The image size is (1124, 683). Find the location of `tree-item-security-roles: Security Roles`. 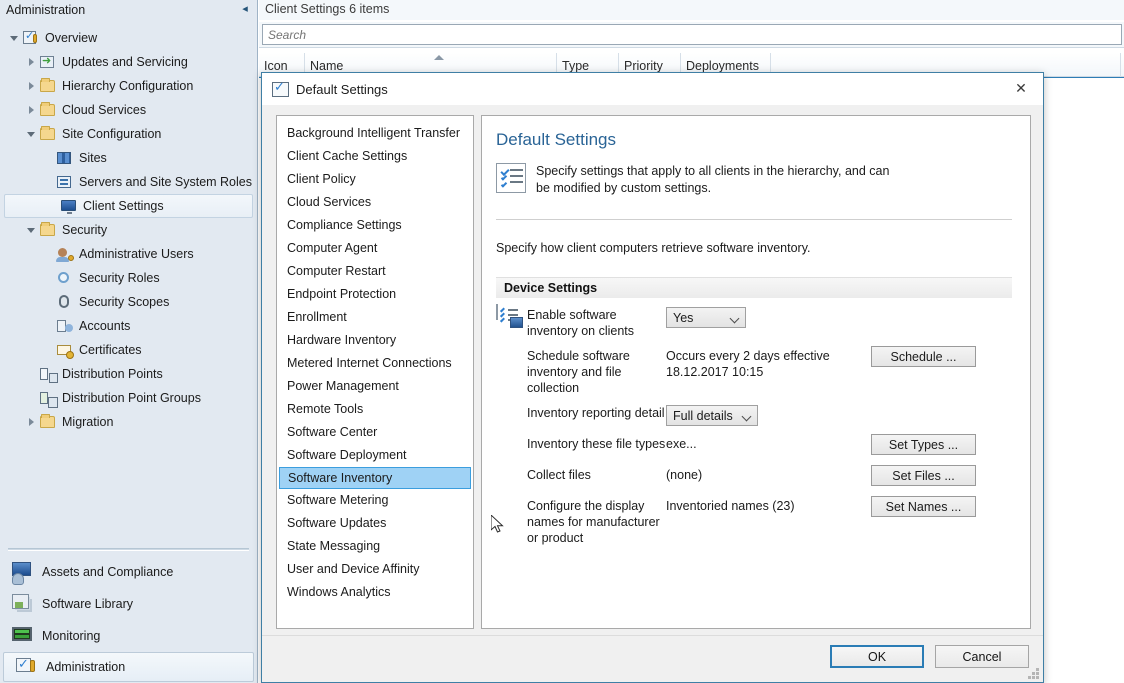

tree-item-security-roles: Security Roles is located at coordinates (128, 278).